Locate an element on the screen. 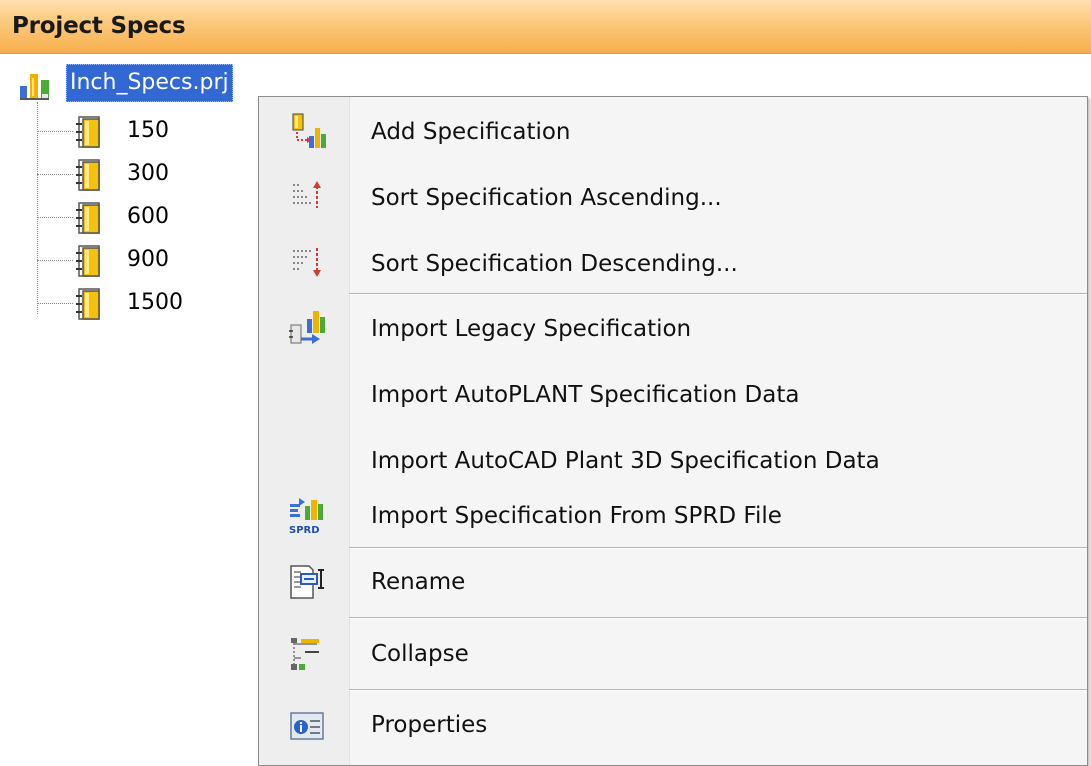  menu-item-rename: Rename is located at coordinates (673, 582).